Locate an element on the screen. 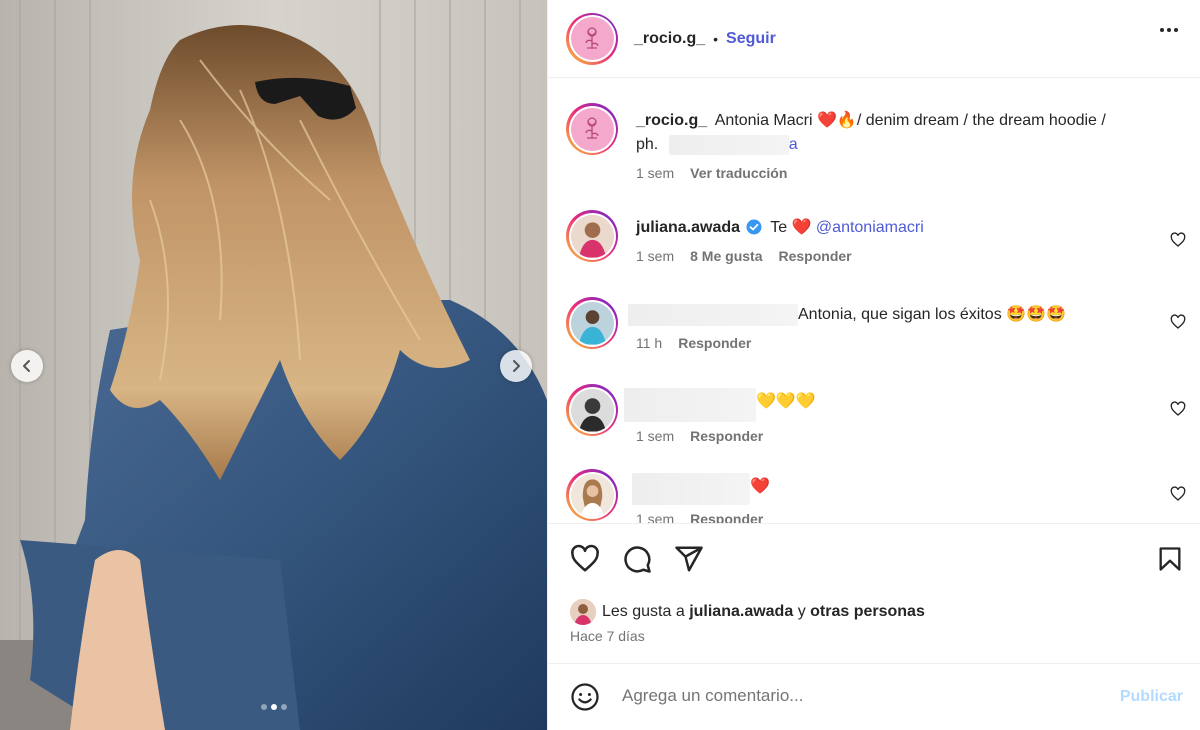 The height and width of the screenshot is (730, 1200). previous-photo-button is located at coordinates (27, 366).